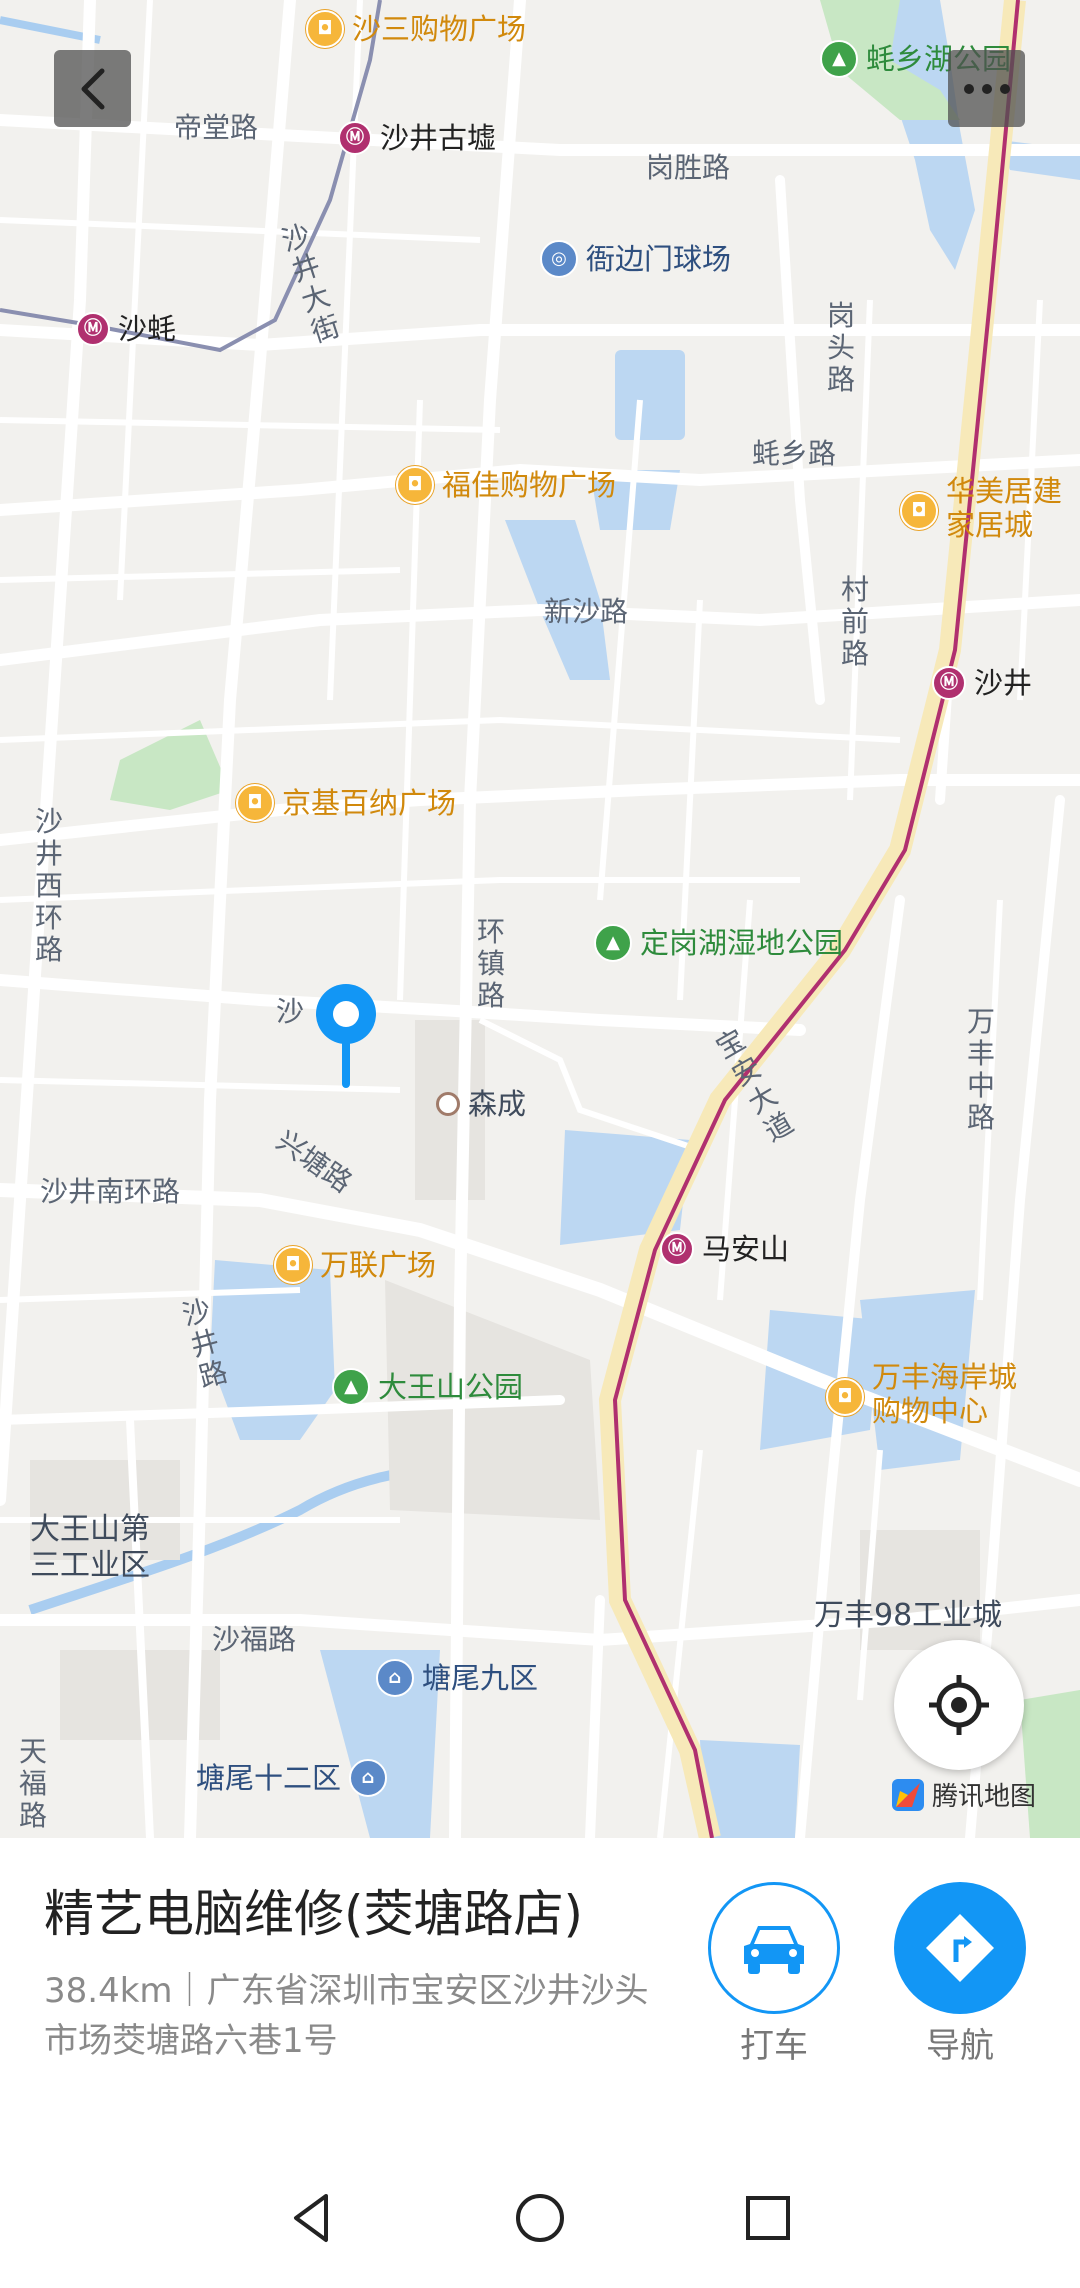  What do you see at coordinates (768, 2218) in the screenshot?
I see `recents-icon` at bounding box center [768, 2218].